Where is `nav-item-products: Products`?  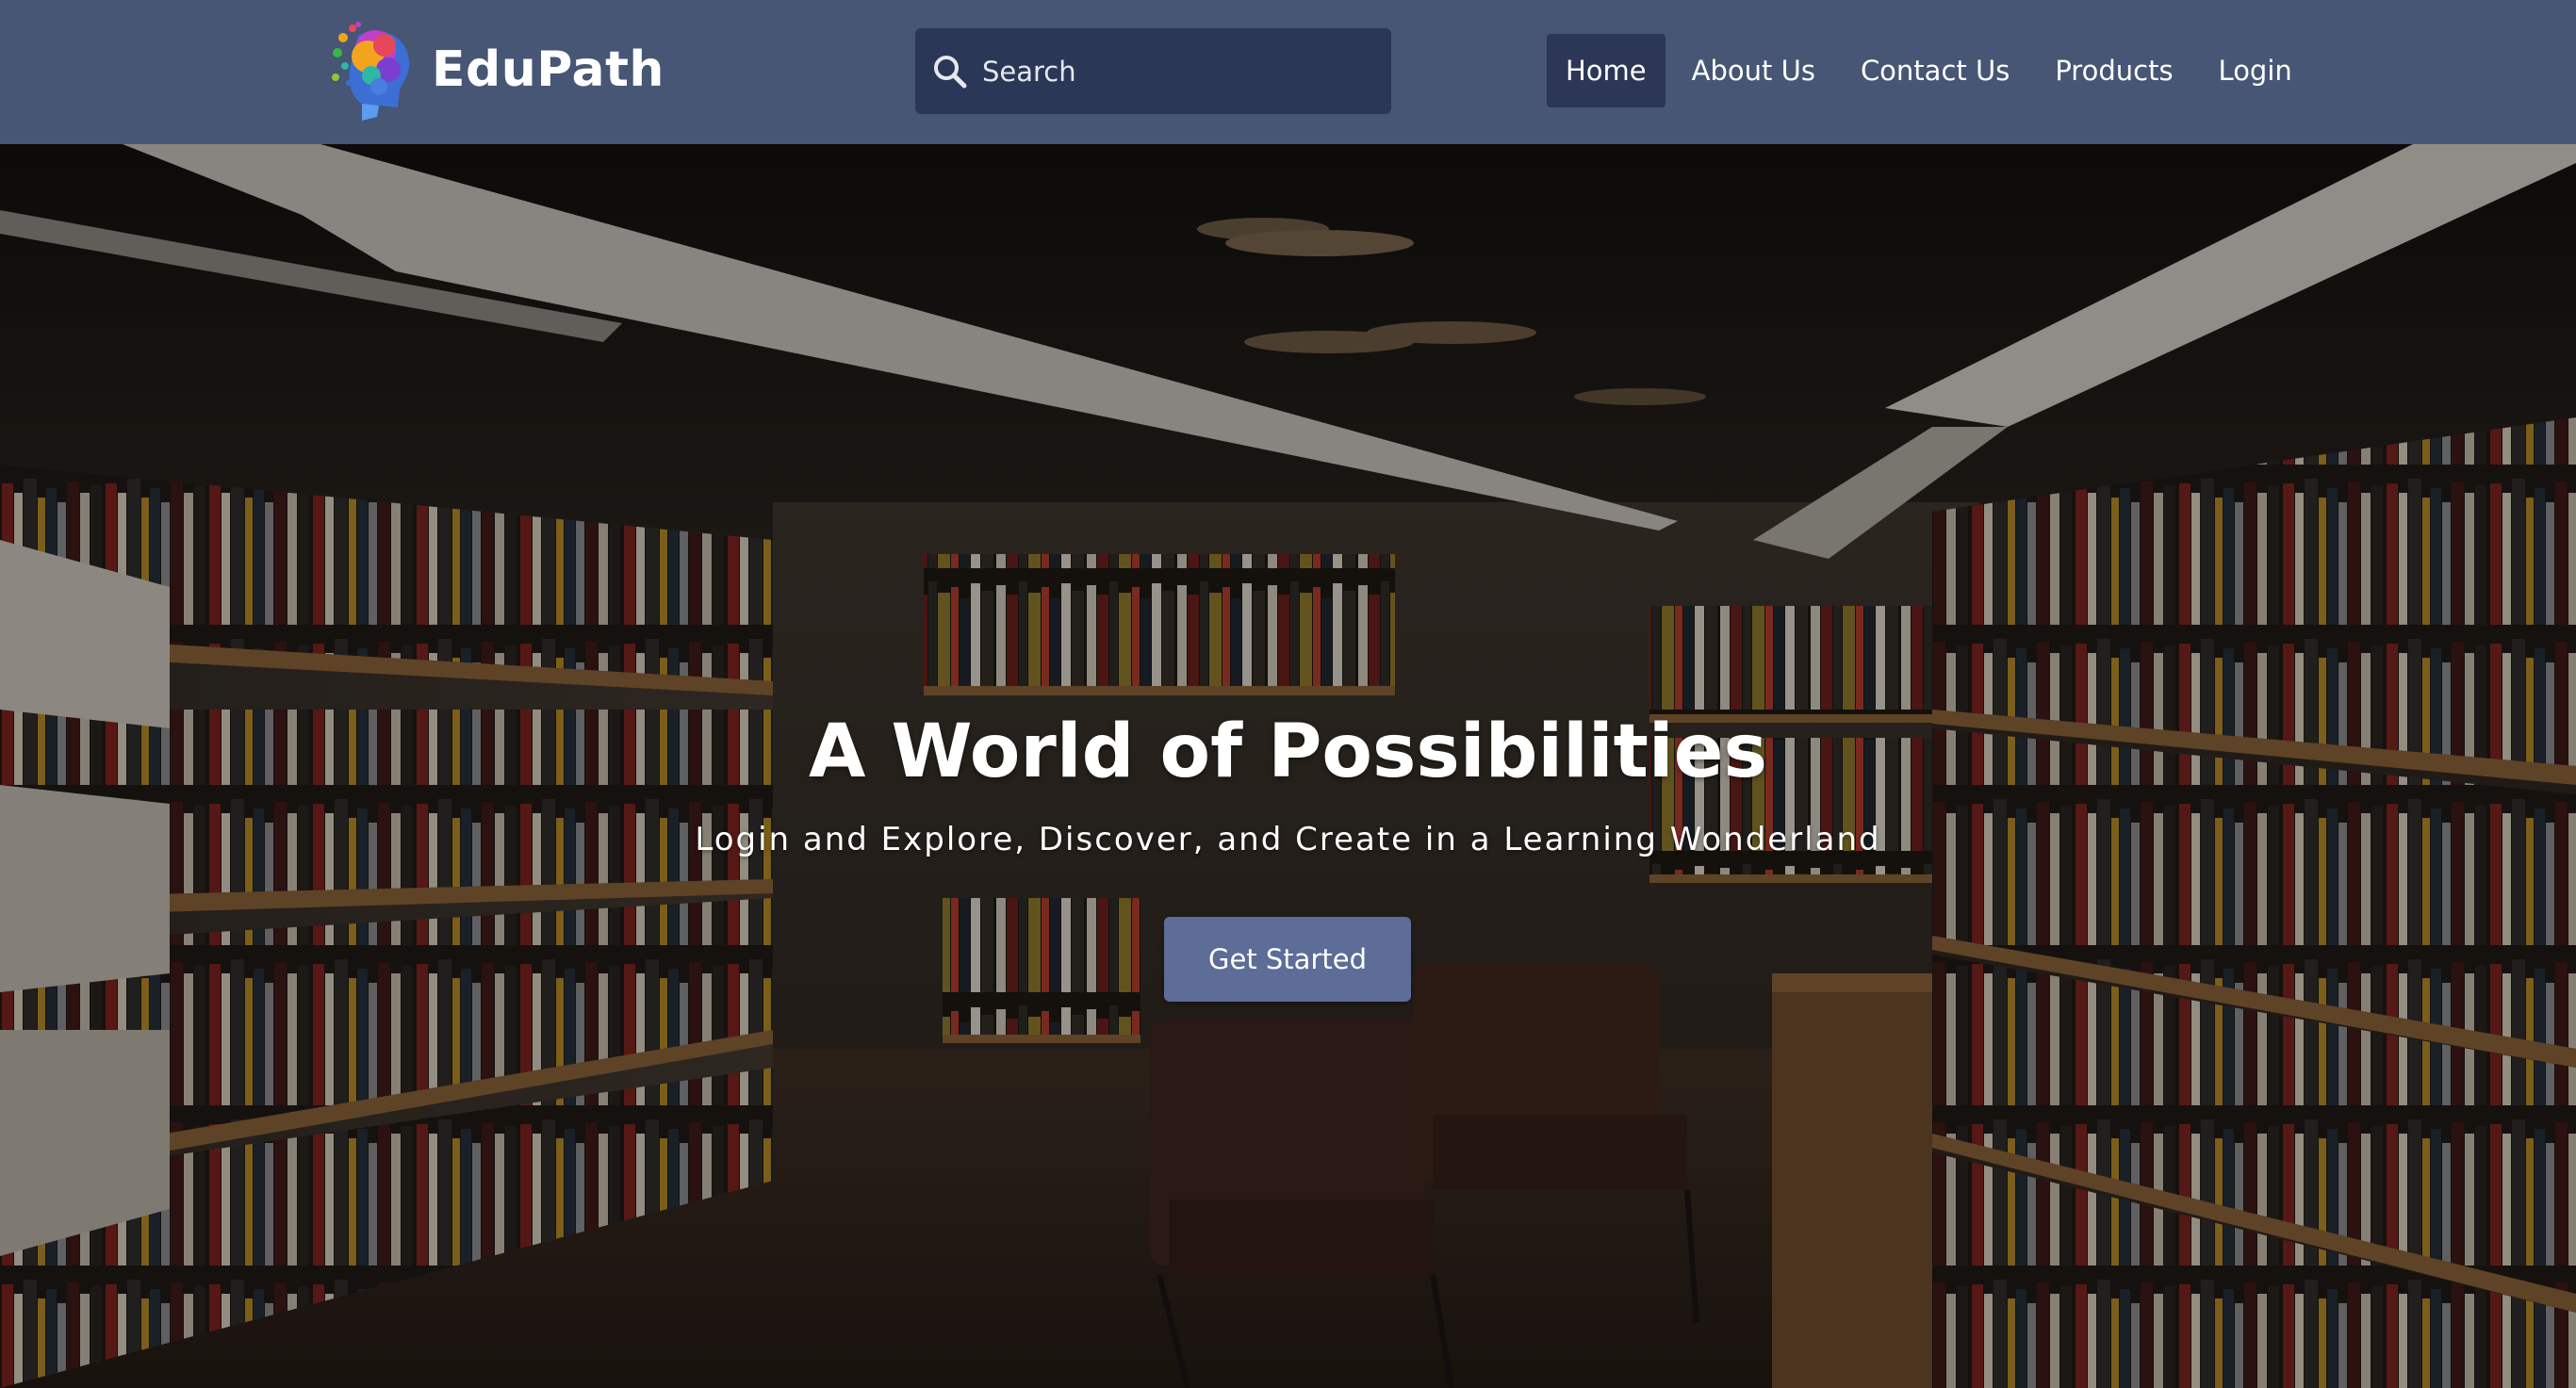
nav-item-products: Products is located at coordinates (2113, 70).